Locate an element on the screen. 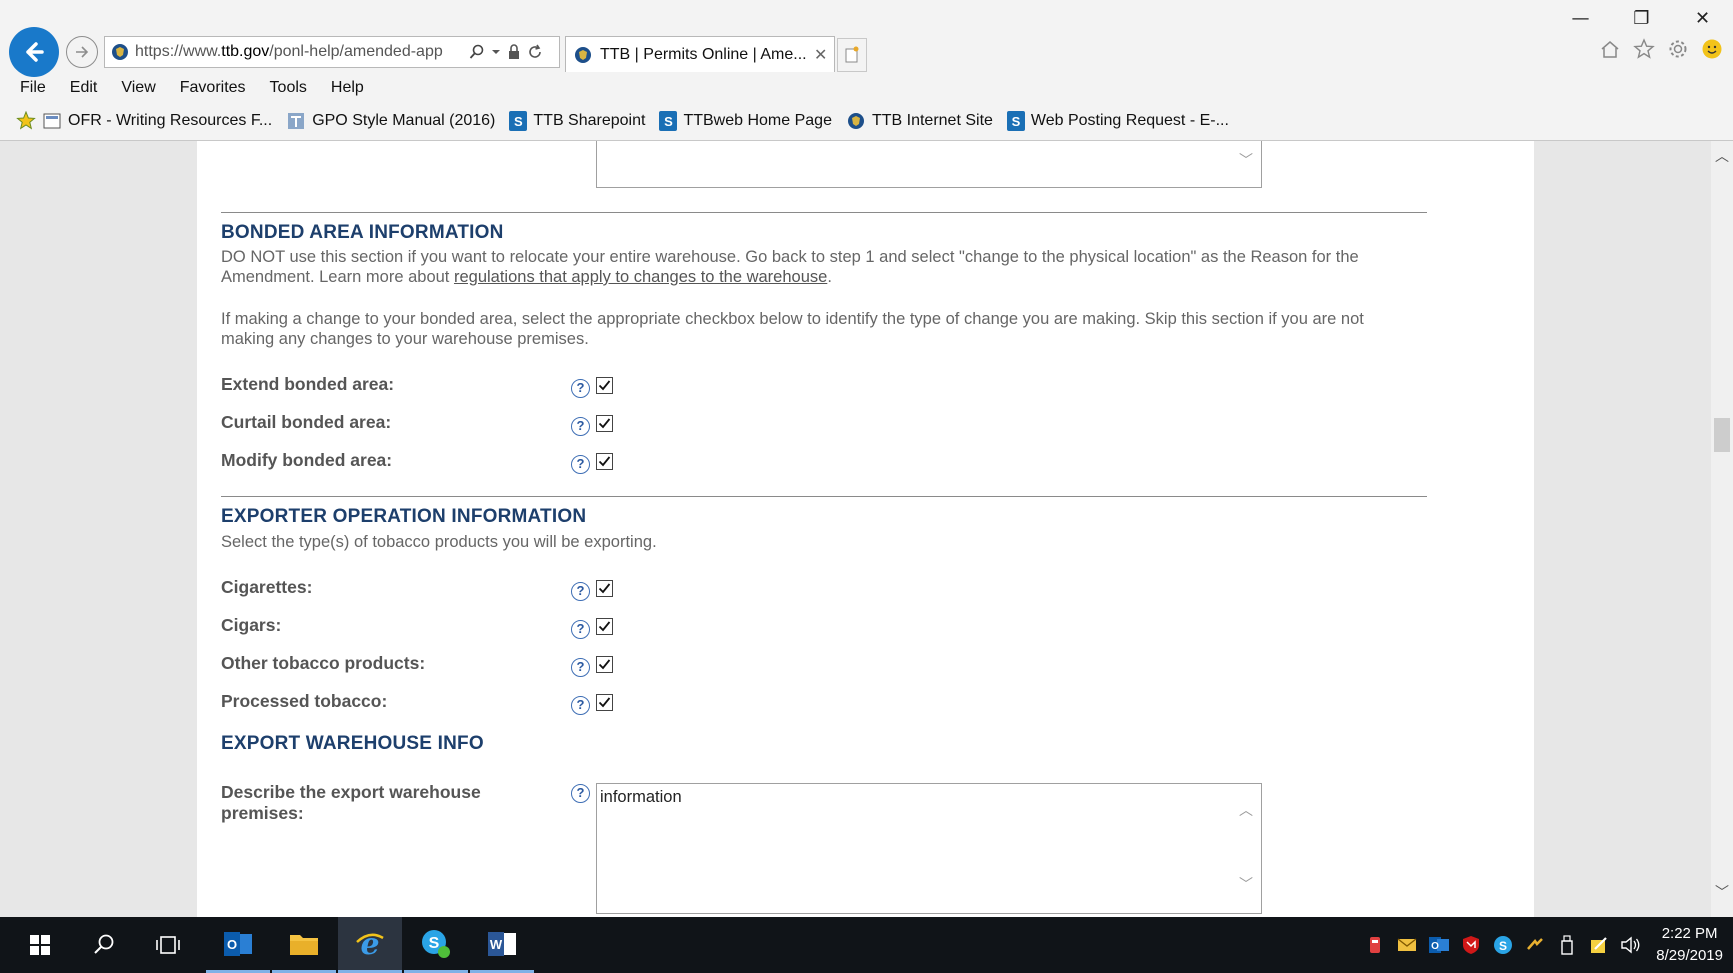 The height and width of the screenshot is (973, 1733). curtail-bonded-area-checkbox is located at coordinates (604, 423).